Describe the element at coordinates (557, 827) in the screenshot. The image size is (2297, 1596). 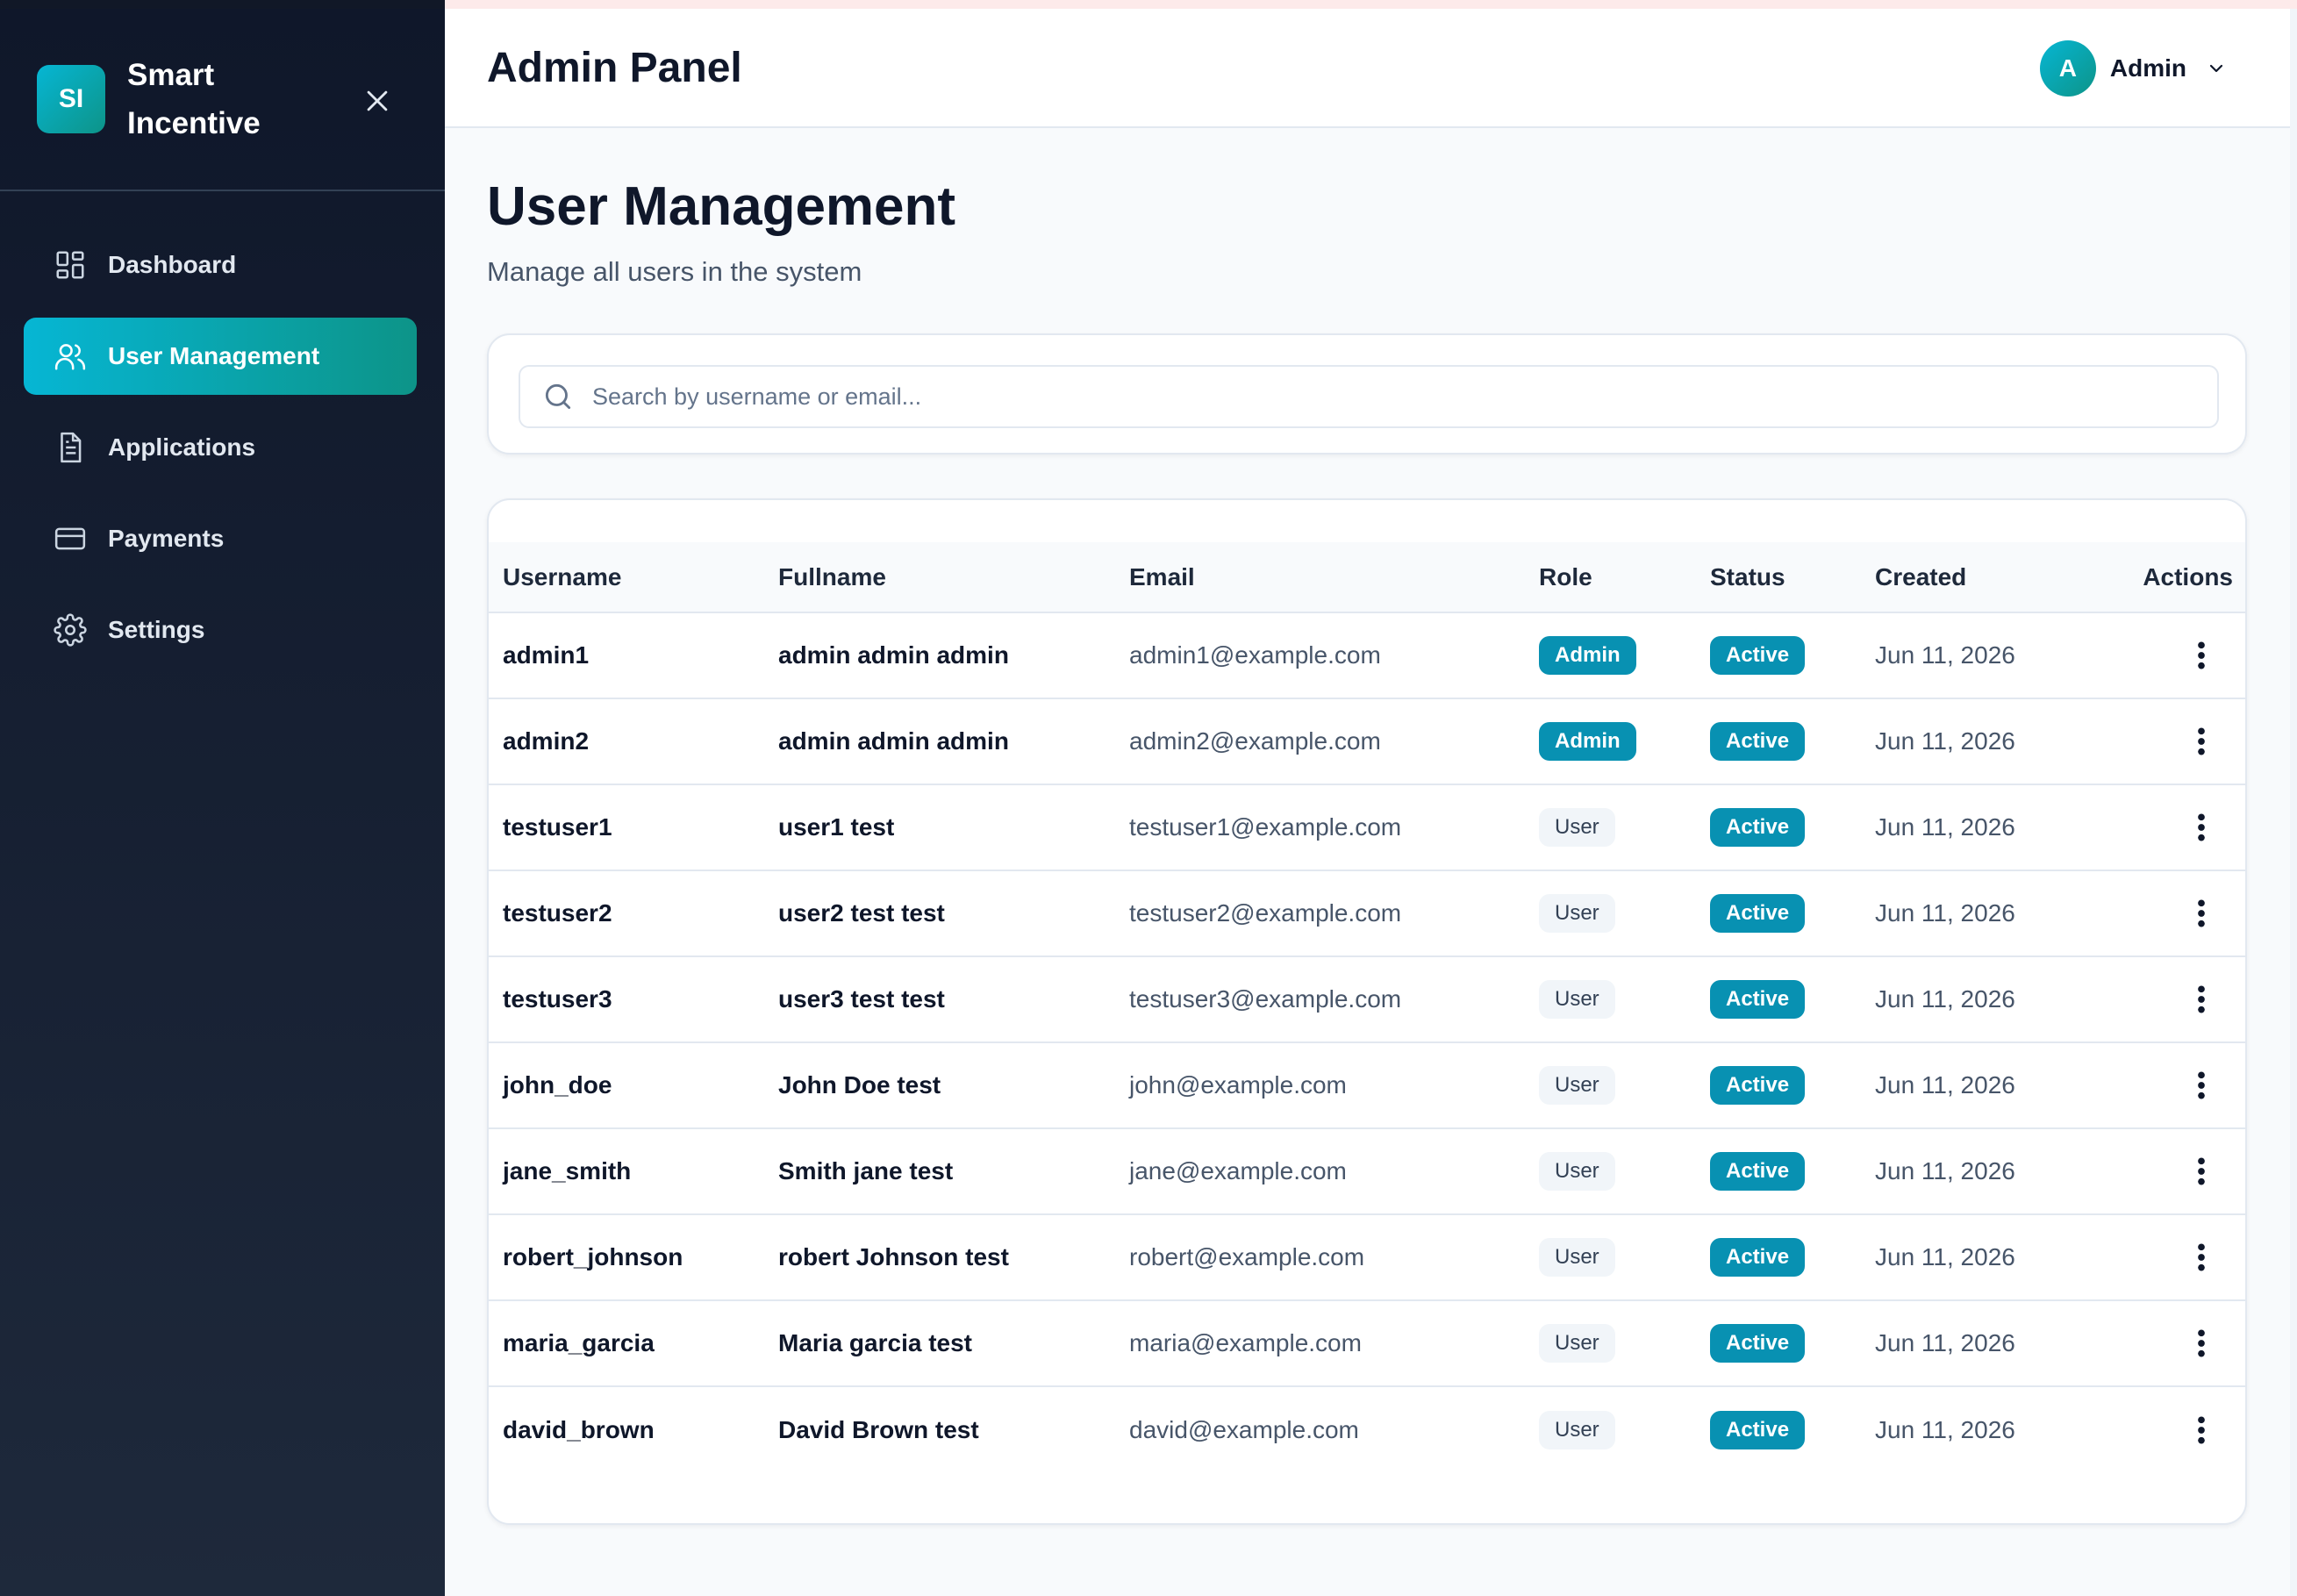
I see `cell-username: testuser1` at that location.